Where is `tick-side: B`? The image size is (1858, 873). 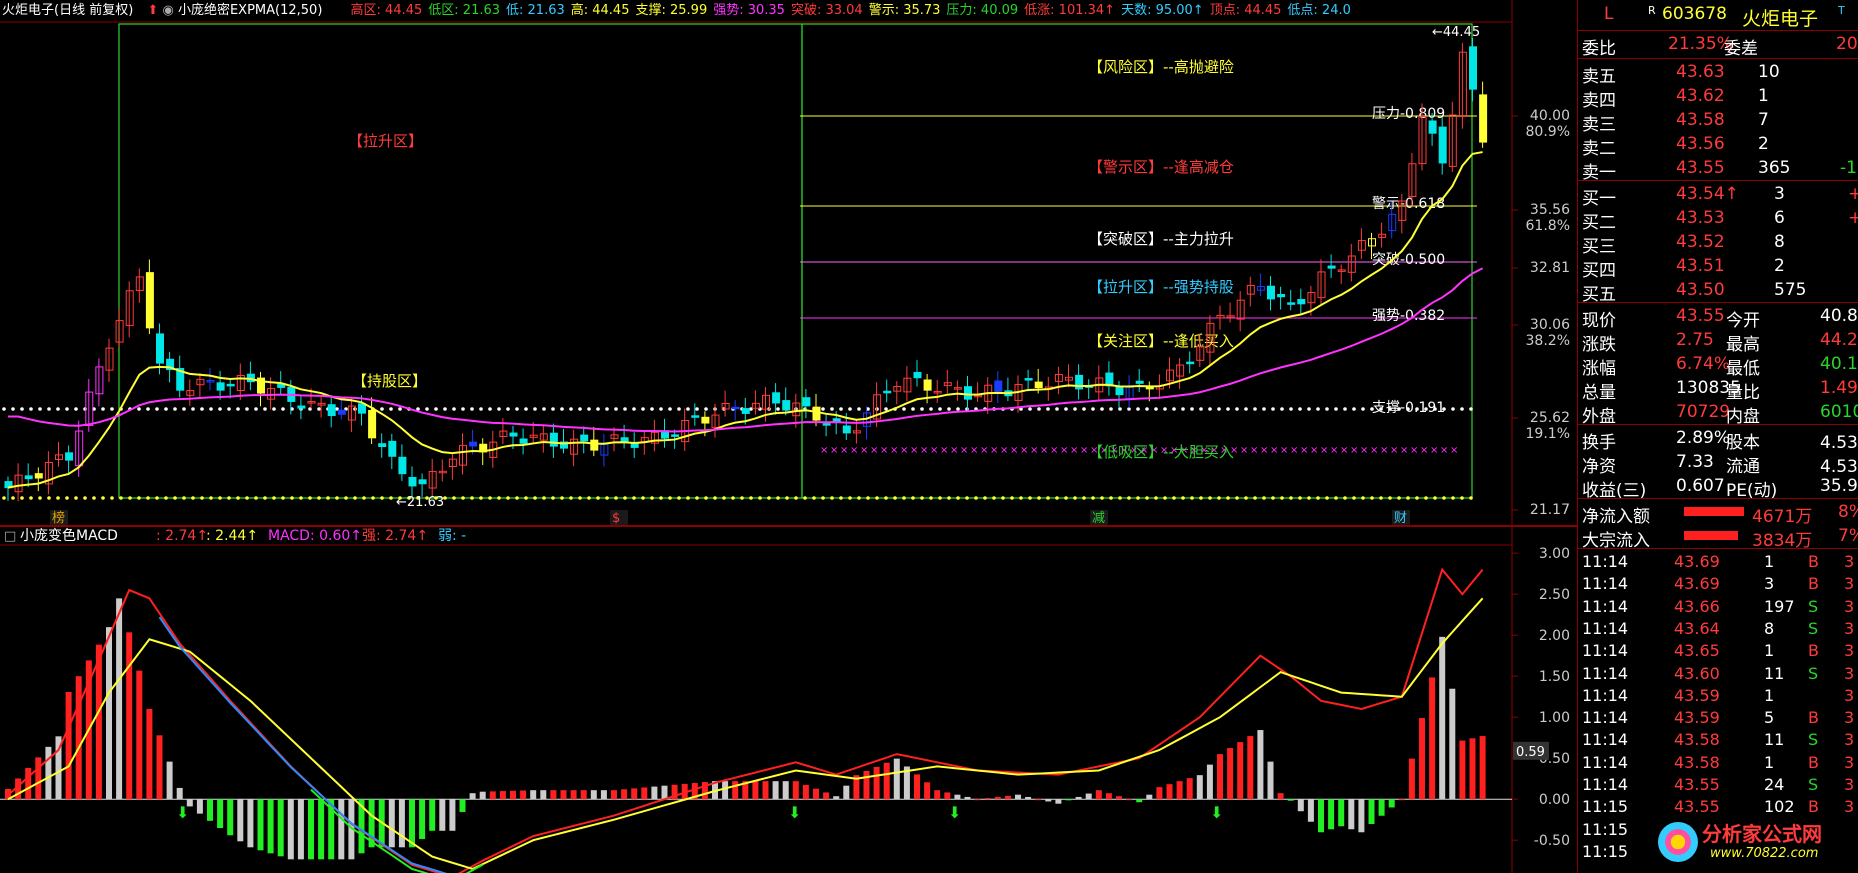 tick-side: B is located at coordinates (1813, 762).